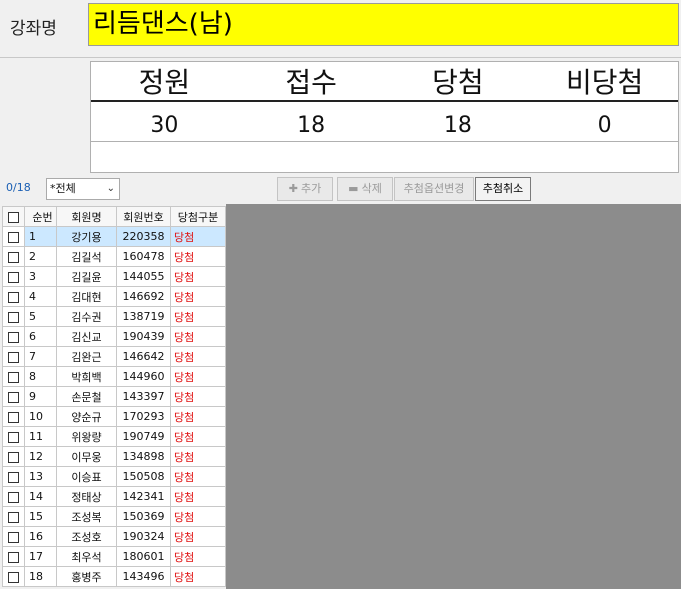  What do you see at coordinates (198, 216) in the screenshot?
I see `col-header-status: 당첨구분` at bounding box center [198, 216].